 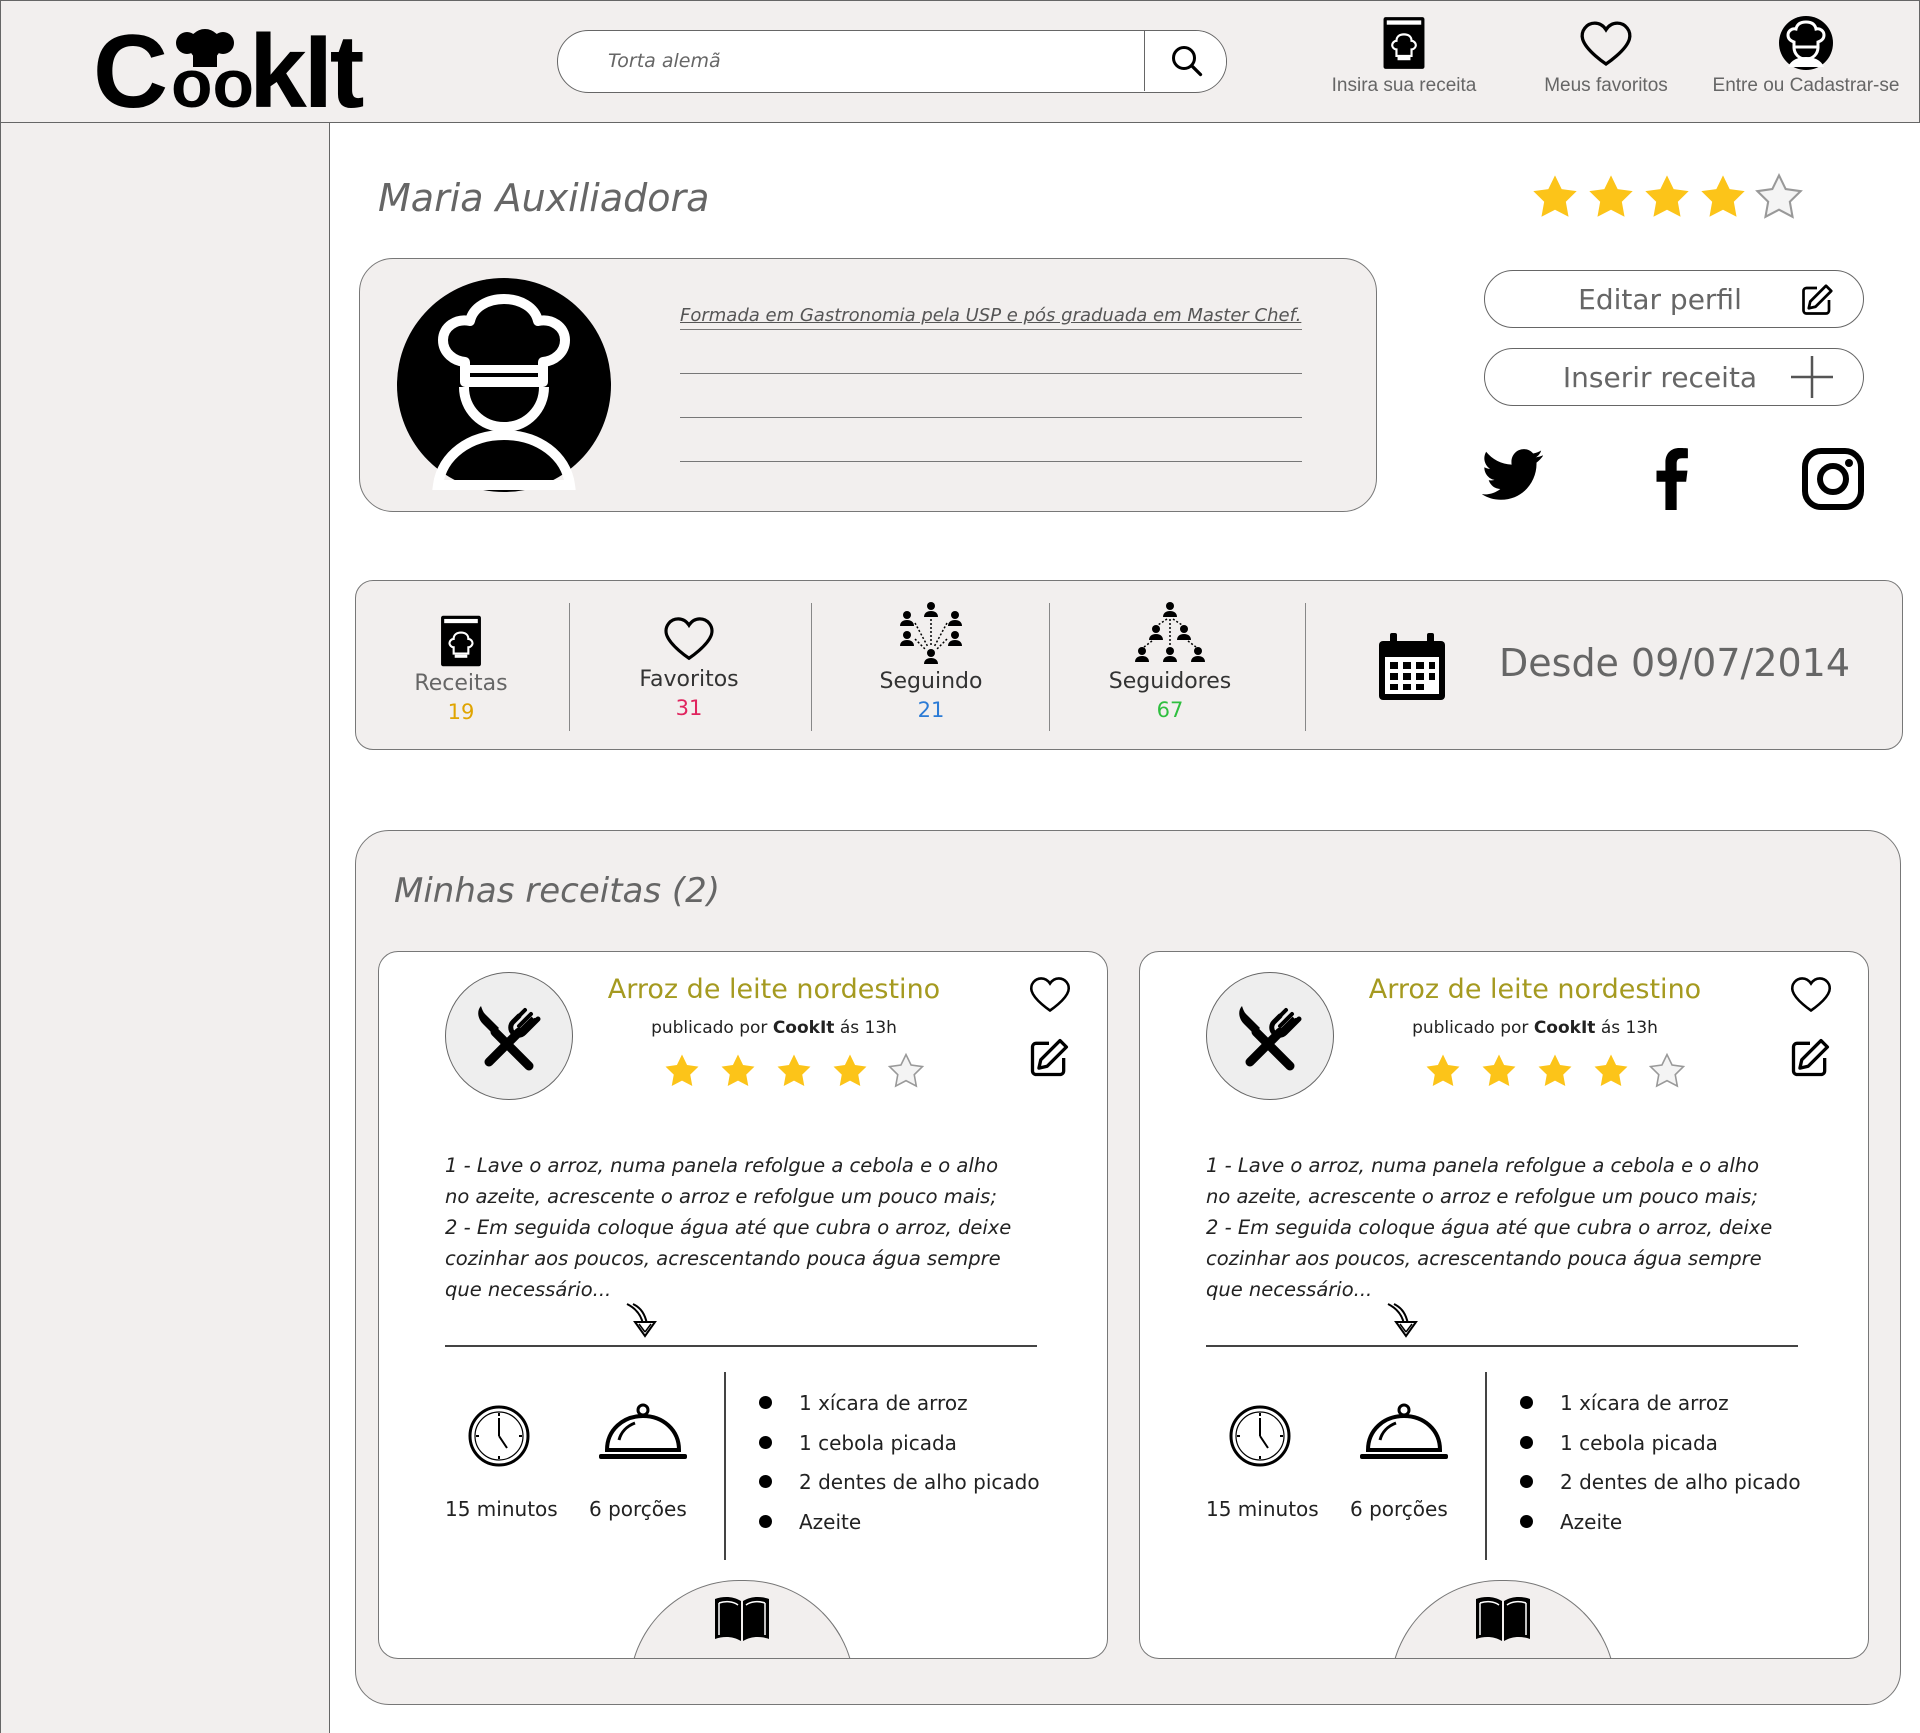 I want to click on avatar, so click(x=504, y=385).